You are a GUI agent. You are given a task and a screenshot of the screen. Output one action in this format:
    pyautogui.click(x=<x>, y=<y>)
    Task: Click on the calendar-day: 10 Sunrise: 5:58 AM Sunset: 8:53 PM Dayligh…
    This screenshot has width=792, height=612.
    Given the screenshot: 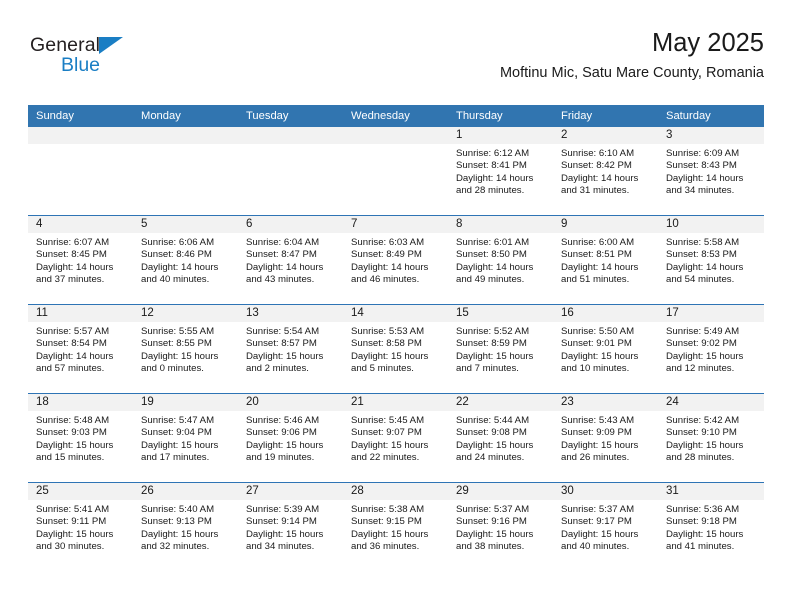 What is the action you would take?
    pyautogui.click(x=711, y=260)
    